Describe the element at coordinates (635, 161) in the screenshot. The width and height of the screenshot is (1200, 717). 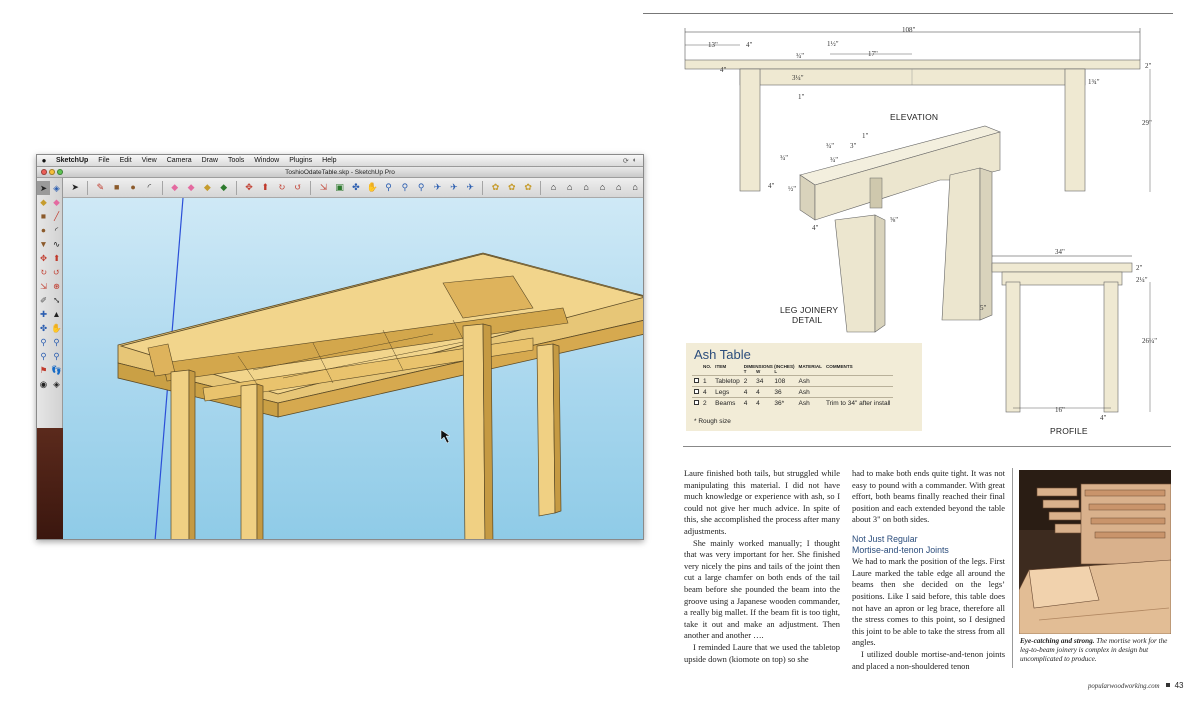
I see `volume-icon: ◐` at that location.